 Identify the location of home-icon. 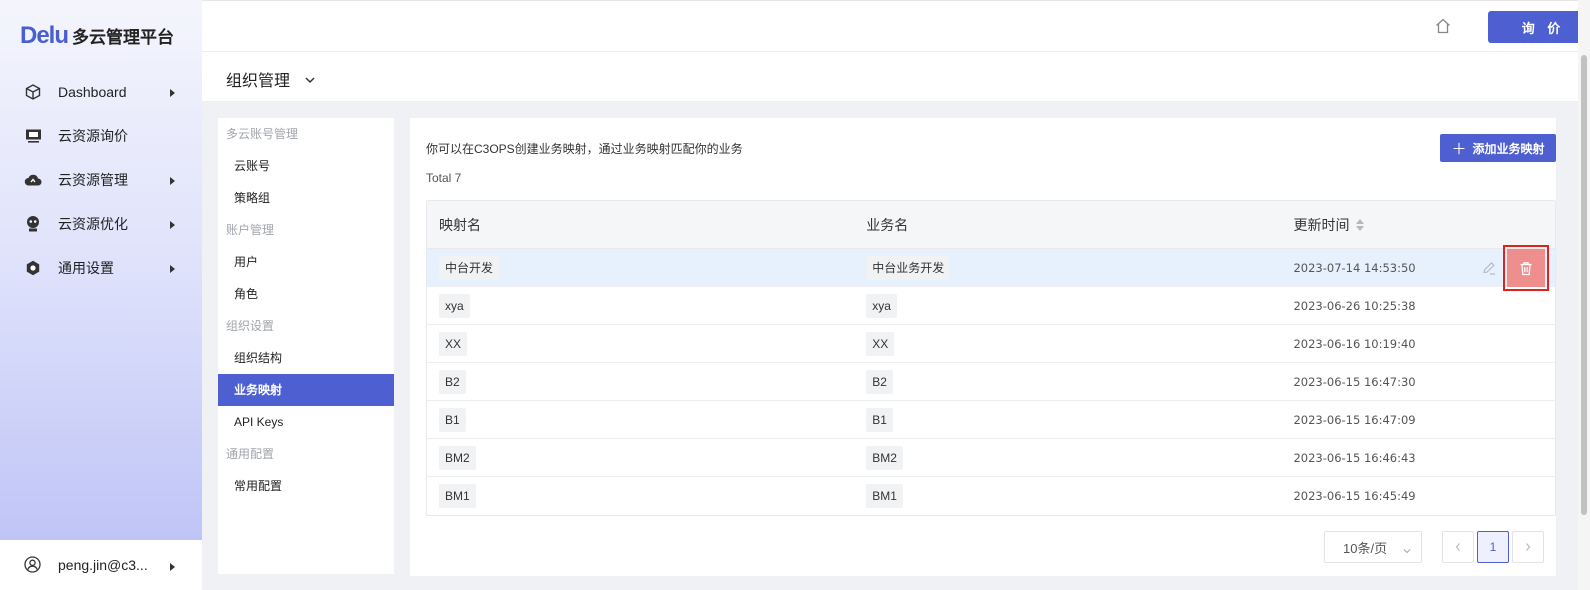
(1444, 27).